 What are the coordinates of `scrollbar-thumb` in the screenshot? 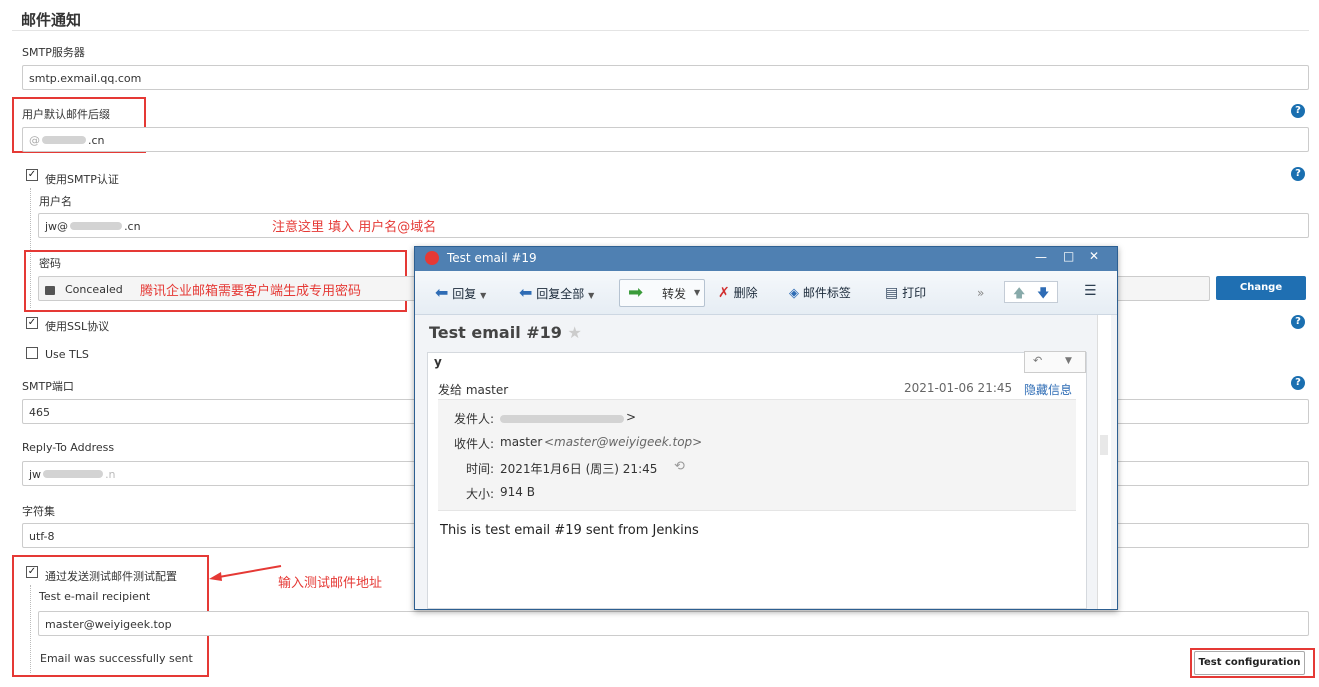 It's located at (1104, 445).